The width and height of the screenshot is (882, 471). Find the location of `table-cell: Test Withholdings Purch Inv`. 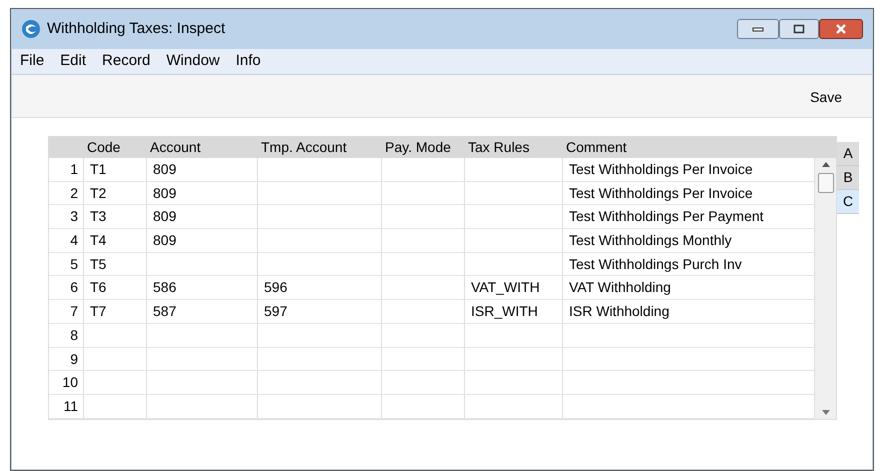

table-cell: Test Withholdings Purch Inv is located at coordinates (655, 264).